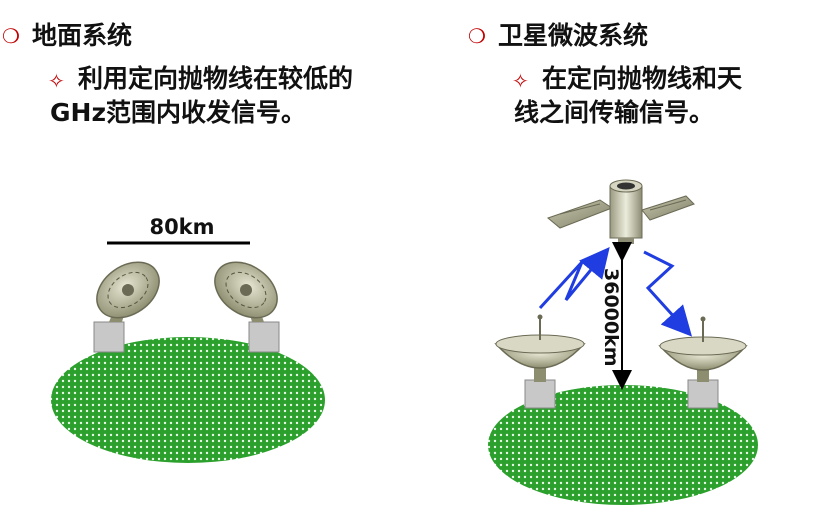  I want to click on altitude-label: 36000km, so click(611, 317).